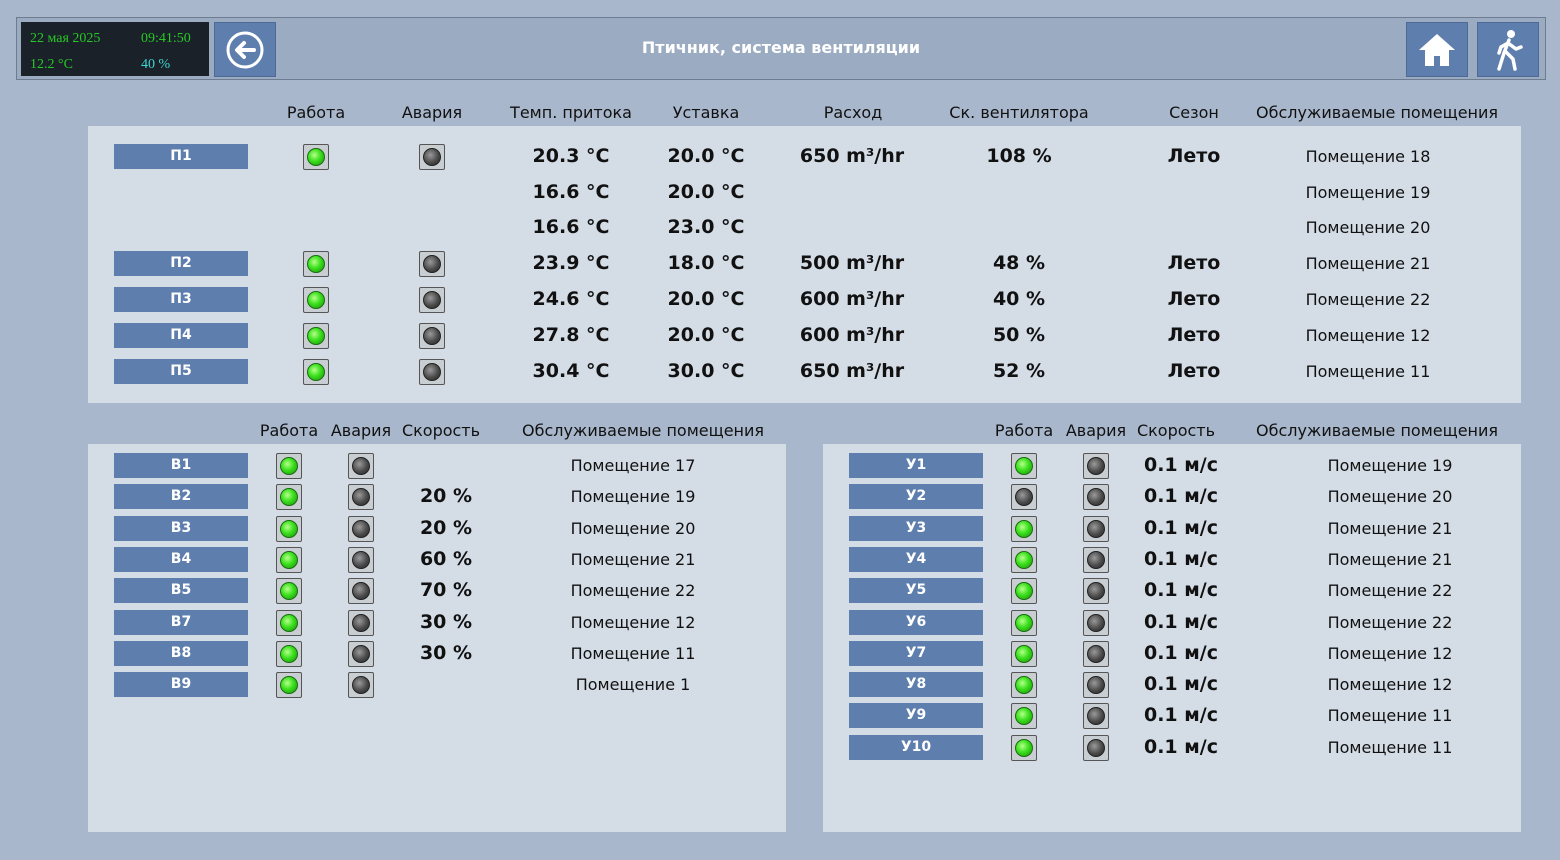 The width and height of the screenshot is (1560, 860). Describe the element at coordinates (916, 653) in the screenshot. I see `recirc-unit-button: У7` at that location.